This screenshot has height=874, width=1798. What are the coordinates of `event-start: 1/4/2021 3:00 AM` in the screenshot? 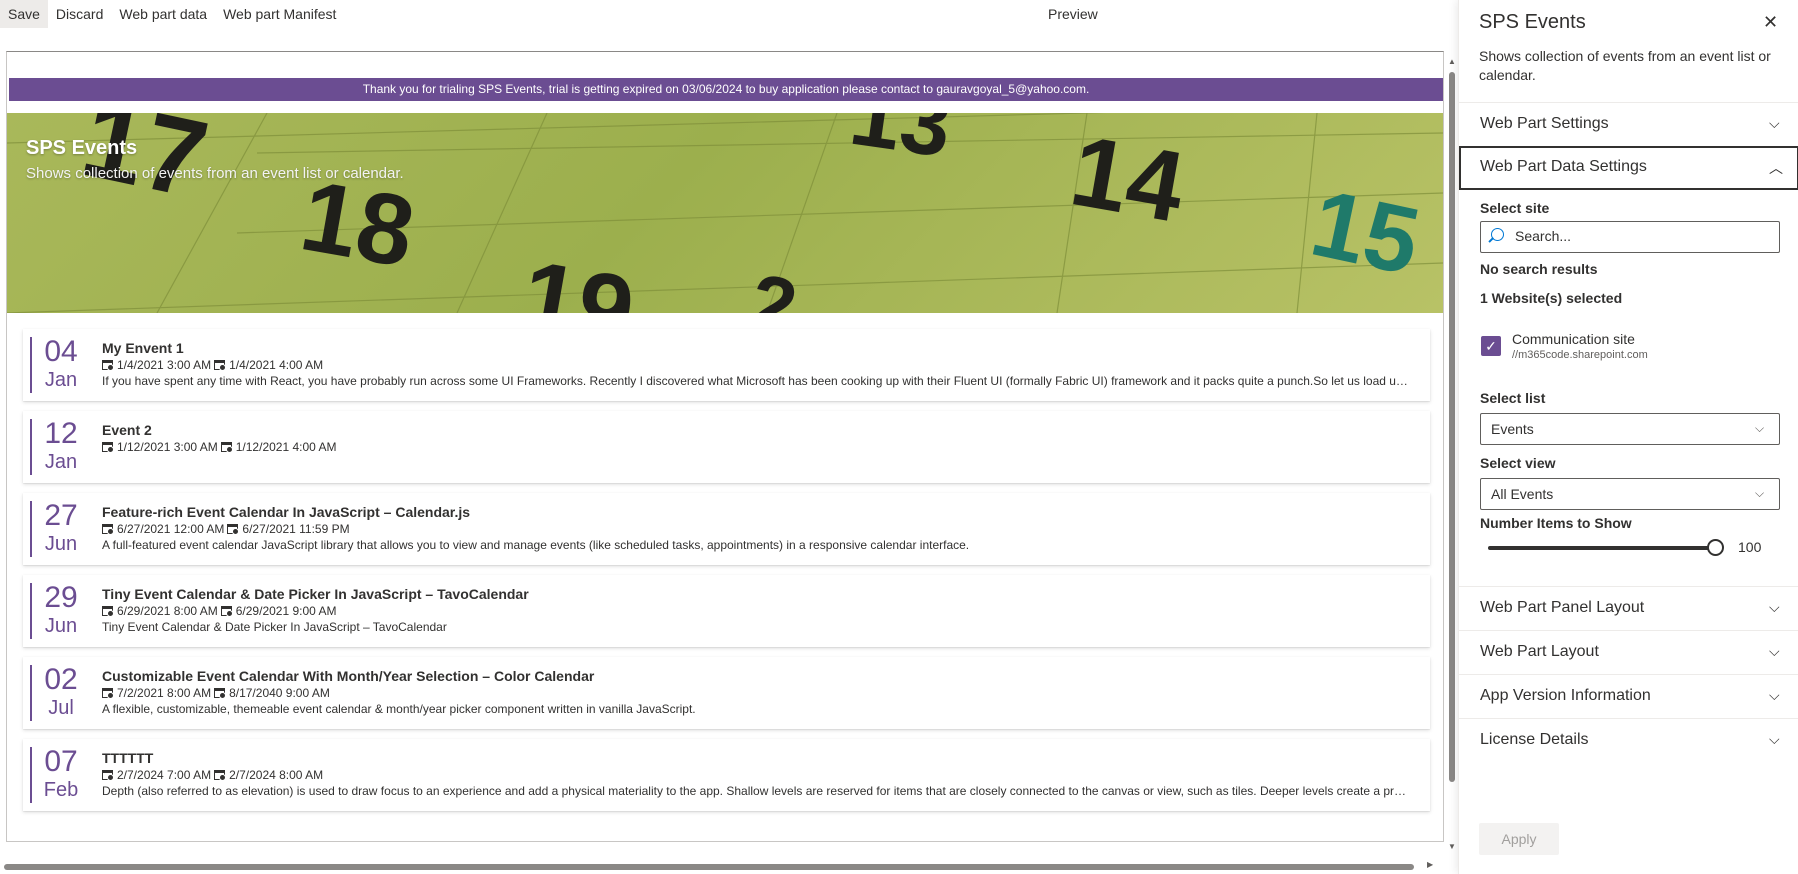 It's located at (164, 365).